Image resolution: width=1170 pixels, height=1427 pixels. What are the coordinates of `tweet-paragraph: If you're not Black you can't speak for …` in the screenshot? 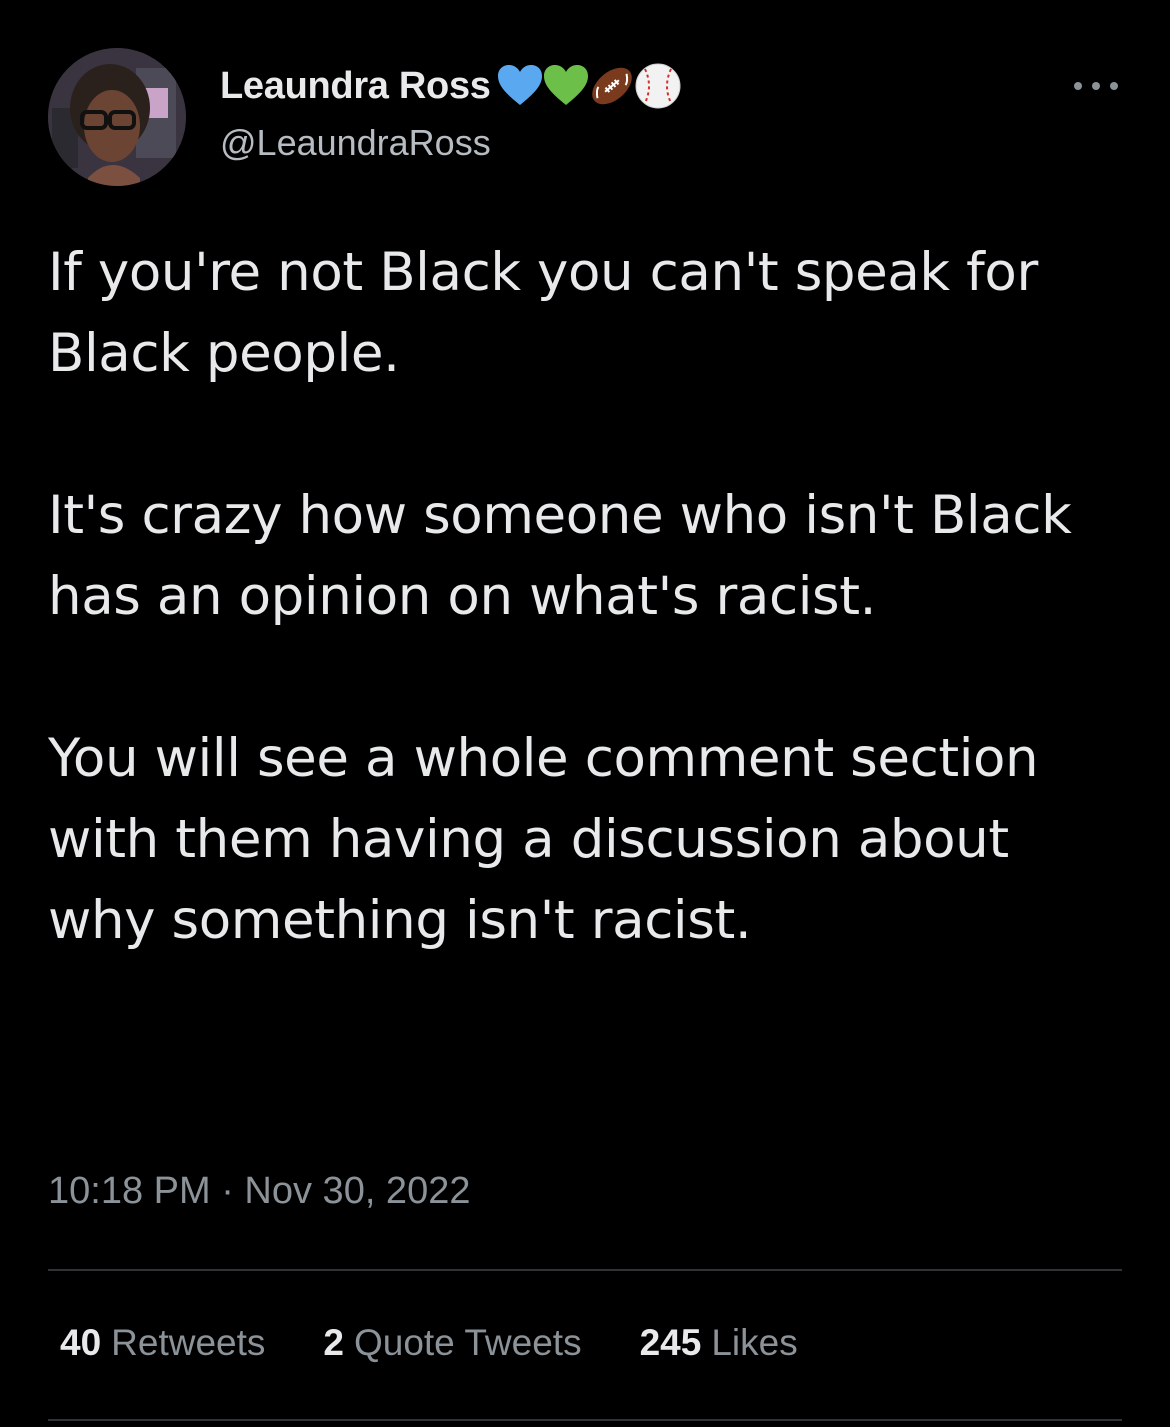 It's located at (543, 313).